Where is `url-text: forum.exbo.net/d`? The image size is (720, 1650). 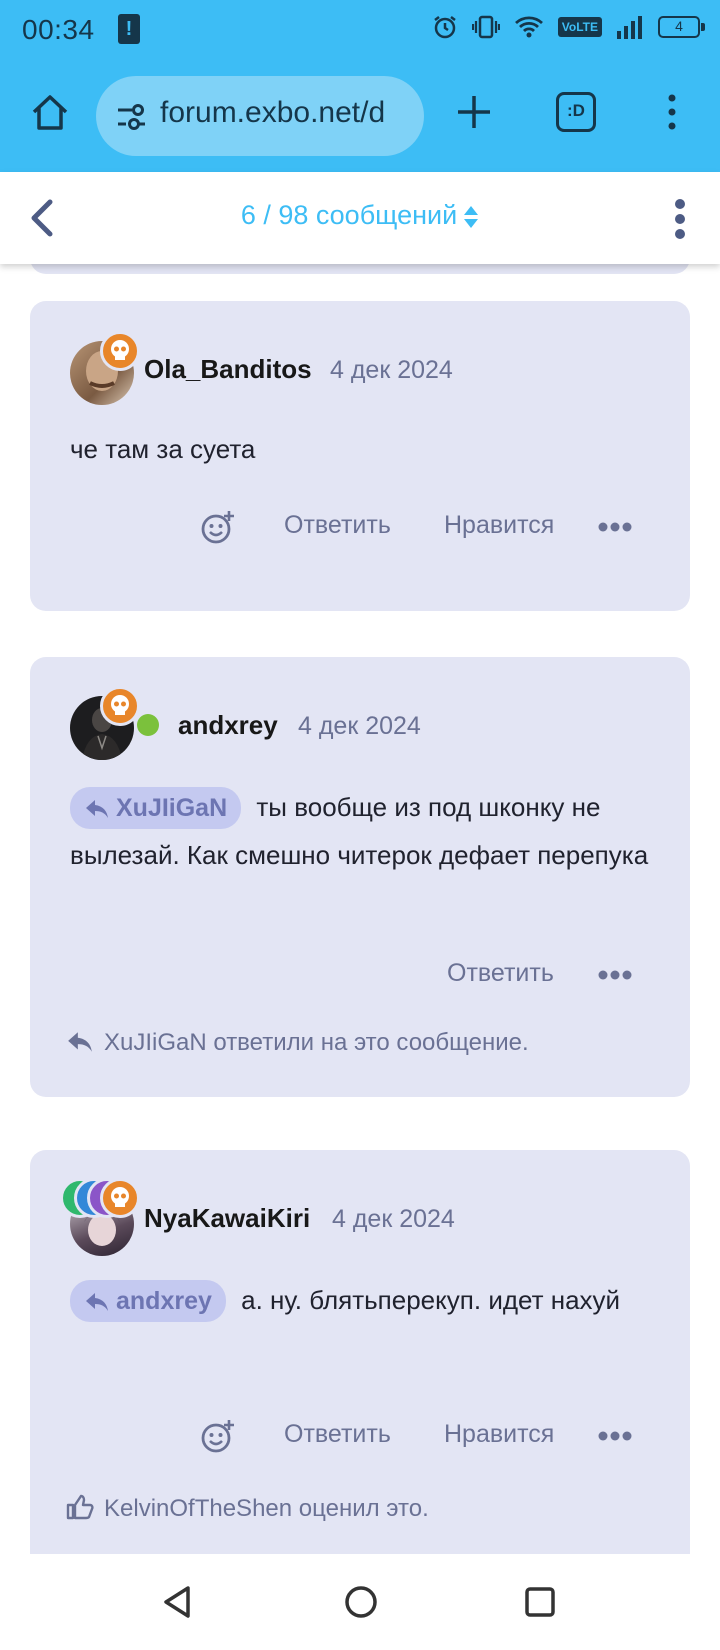 url-text: forum.exbo.net/d is located at coordinates (272, 113).